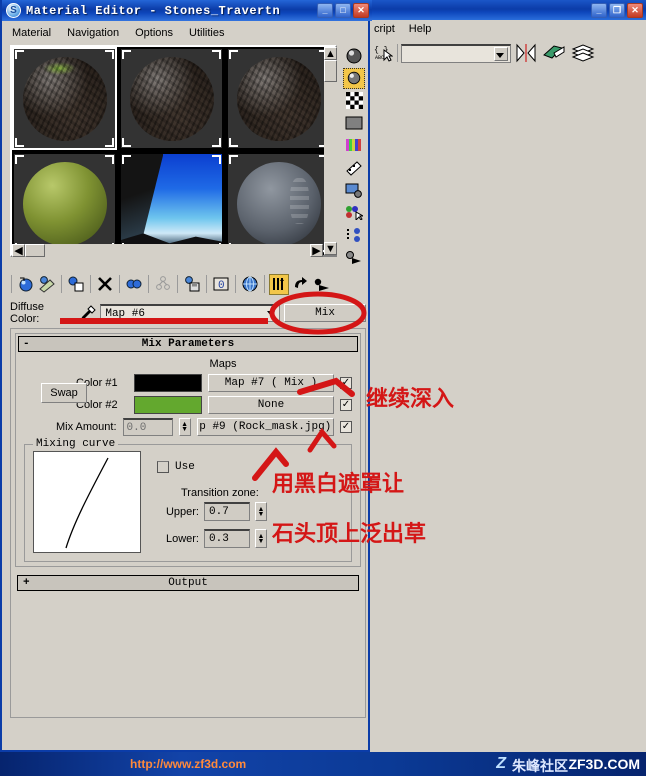  I want to click on maxscript-listener-icon: { } ABC, so click(383, 53).